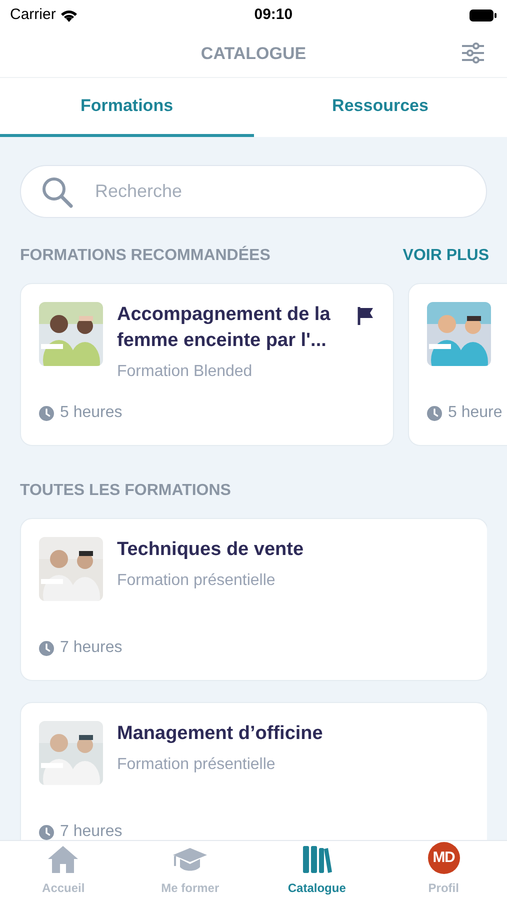 This screenshot has height=900, width=507. I want to click on tab: Ressources, so click(380, 107).